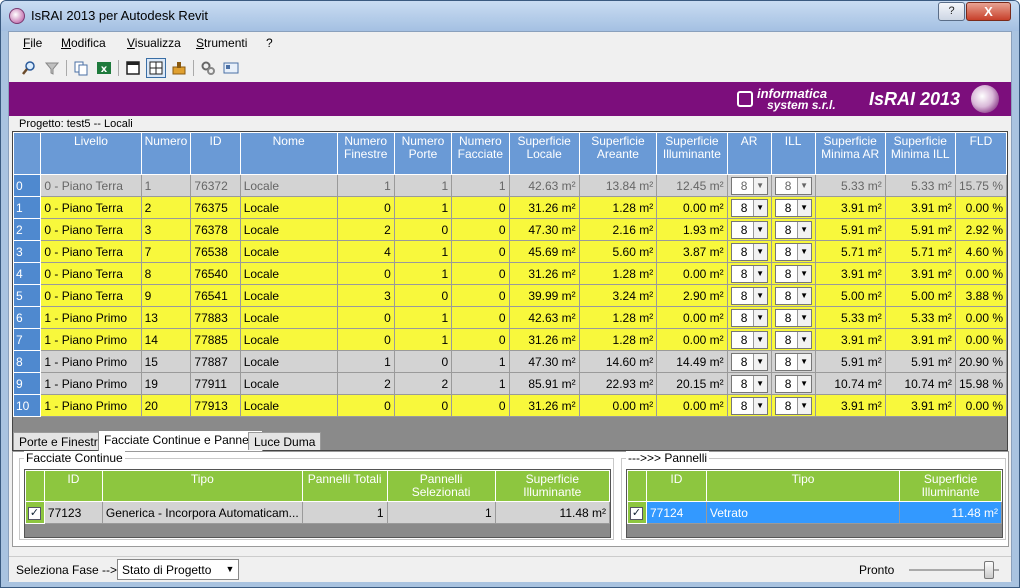 The image size is (1020, 588). What do you see at coordinates (215, 405) in the screenshot?
I see `cell-id: 77913` at bounding box center [215, 405].